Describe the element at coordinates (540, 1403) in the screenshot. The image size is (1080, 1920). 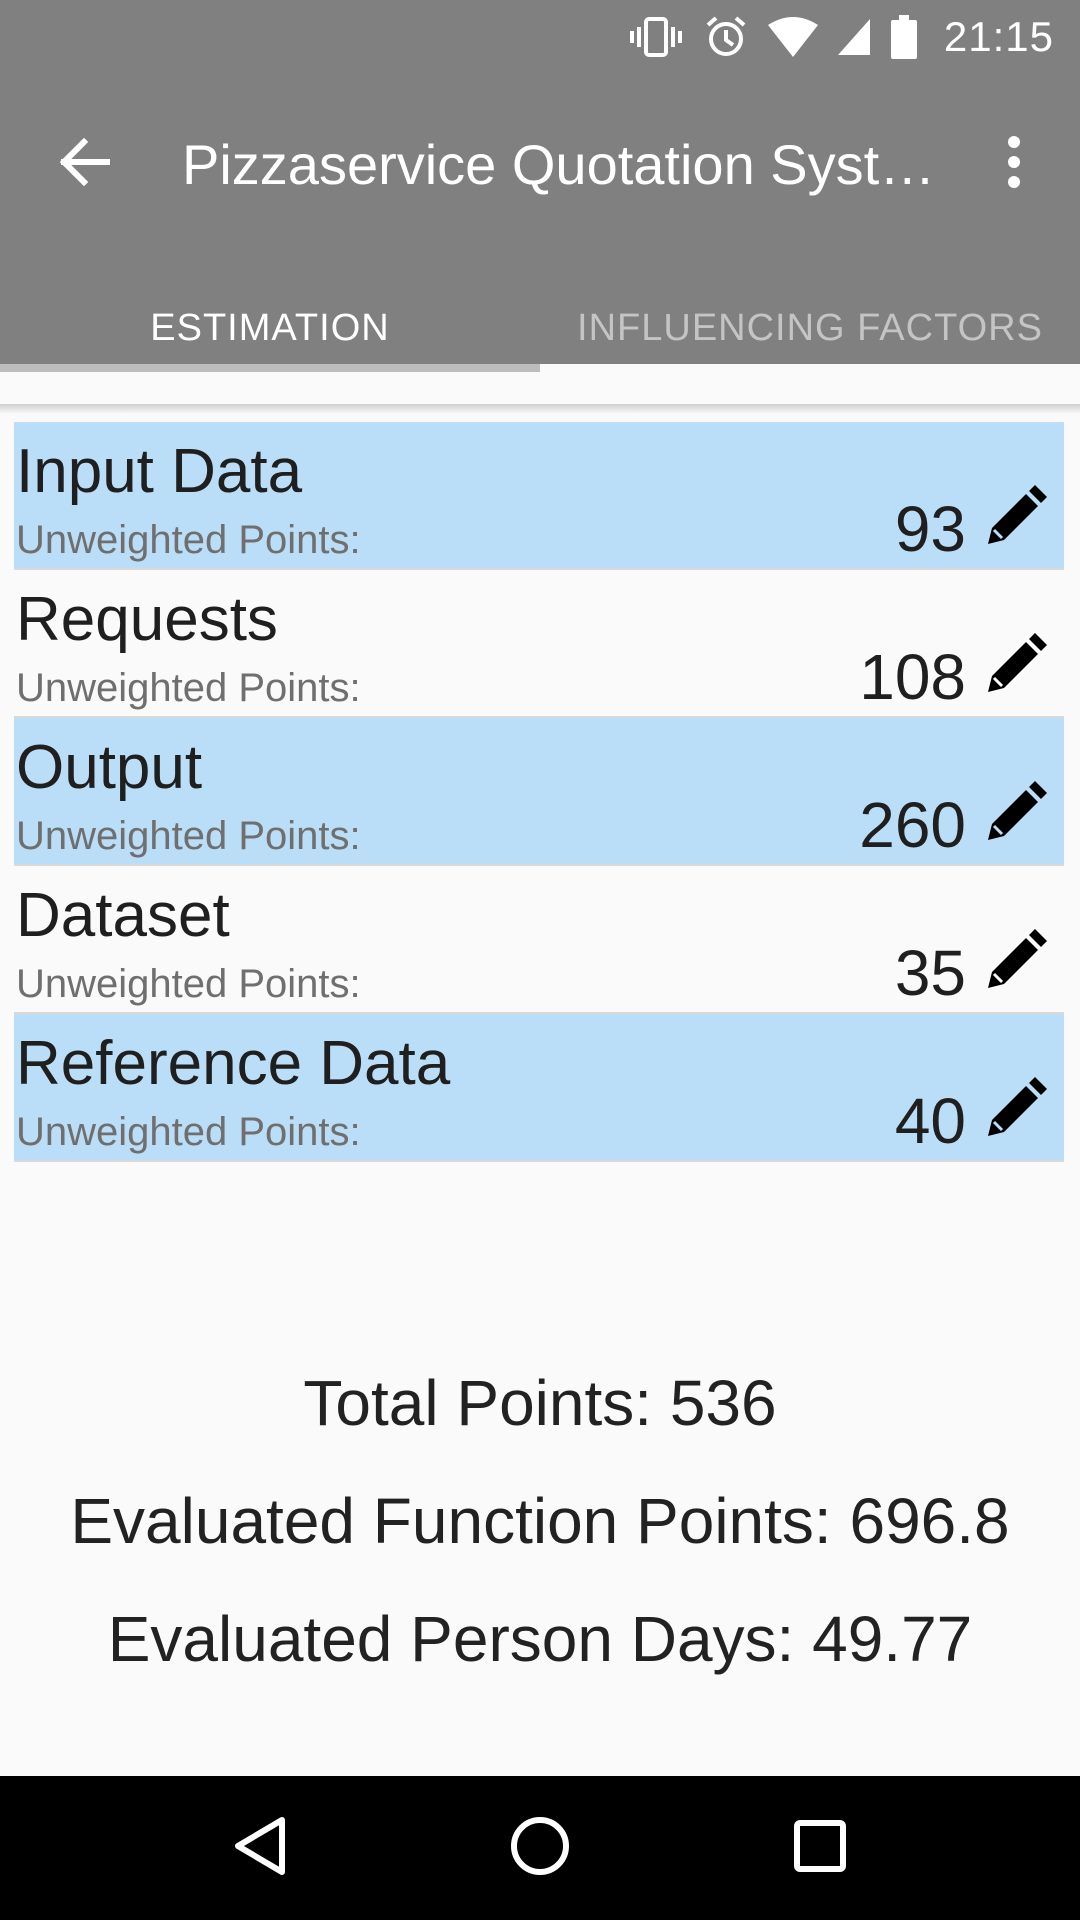
I see `total-points-text: Total Points: 536` at that location.